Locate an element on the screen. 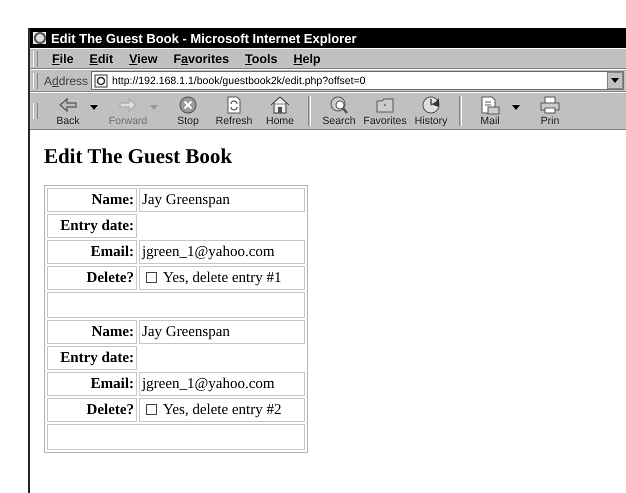 Image resolution: width=626 pixels, height=493 pixels. toolbar-button: Home is located at coordinates (280, 111).